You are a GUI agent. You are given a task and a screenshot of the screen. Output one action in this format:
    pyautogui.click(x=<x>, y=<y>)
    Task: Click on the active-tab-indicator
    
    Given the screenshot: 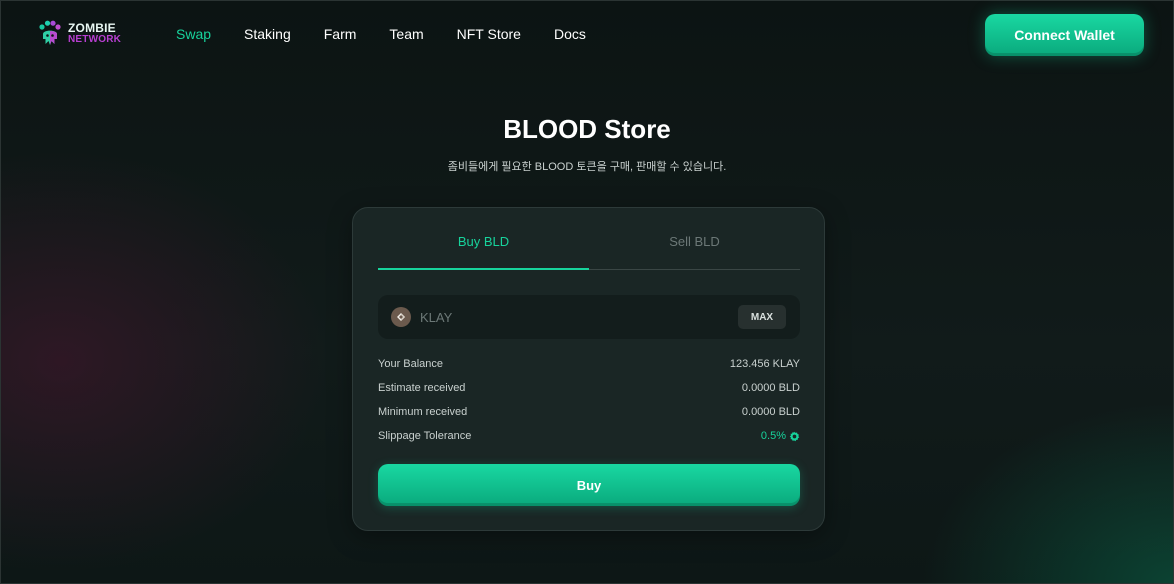 What is the action you would take?
    pyautogui.click(x=483, y=269)
    